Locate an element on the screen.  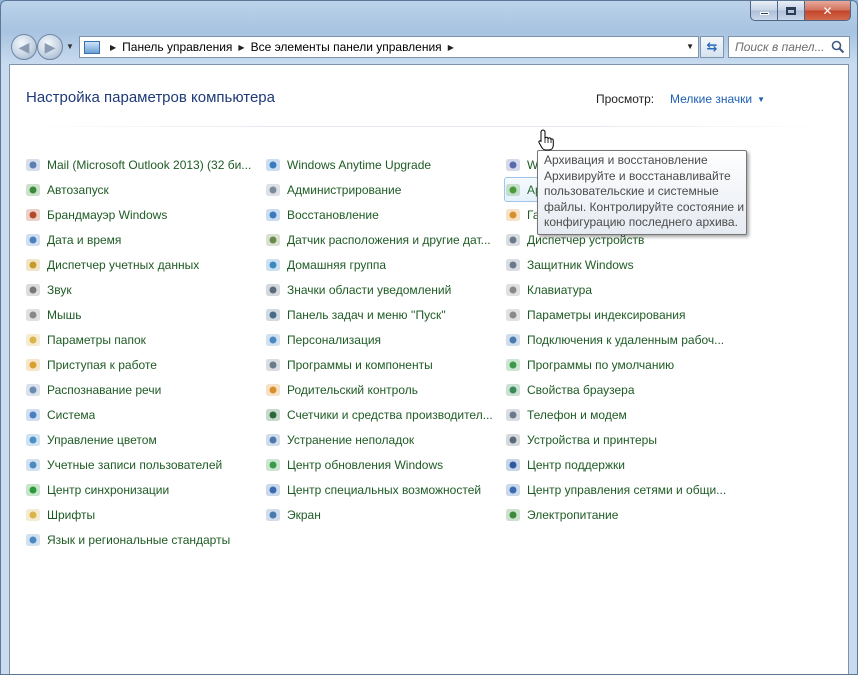
microphone-icon is located at coordinates (33, 390).